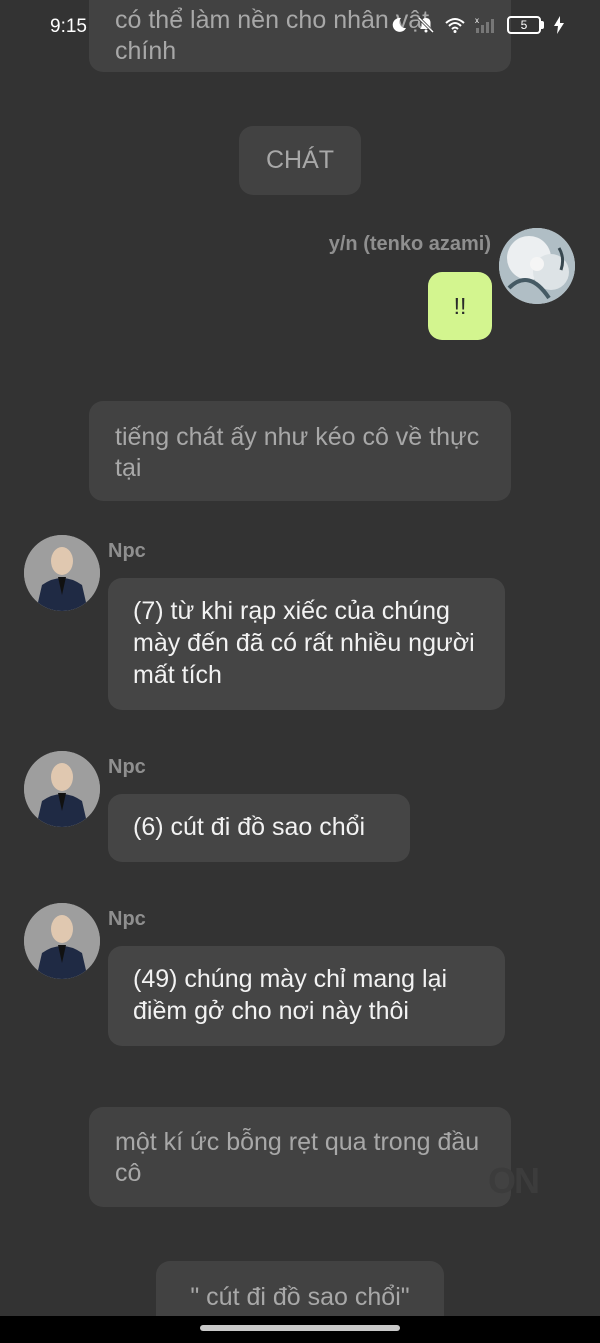 This screenshot has width=600, height=1343. What do you see at coordinates (68, 26) in the screenshot?
I see `status-time: 9:15` at bounding box center [68, 26].